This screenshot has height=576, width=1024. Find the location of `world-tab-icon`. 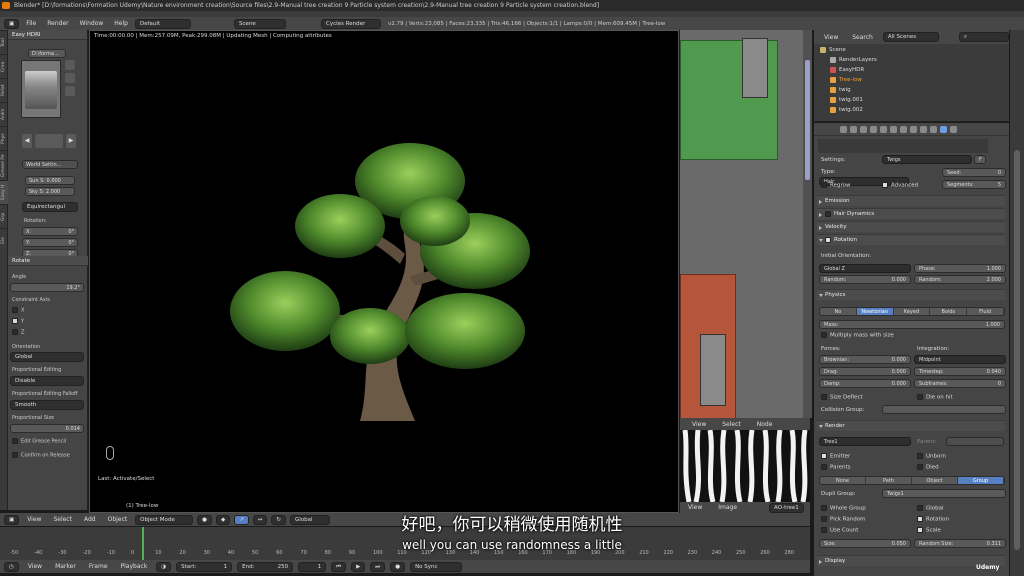

world-tab-icon is located at coordinates (873, 129).